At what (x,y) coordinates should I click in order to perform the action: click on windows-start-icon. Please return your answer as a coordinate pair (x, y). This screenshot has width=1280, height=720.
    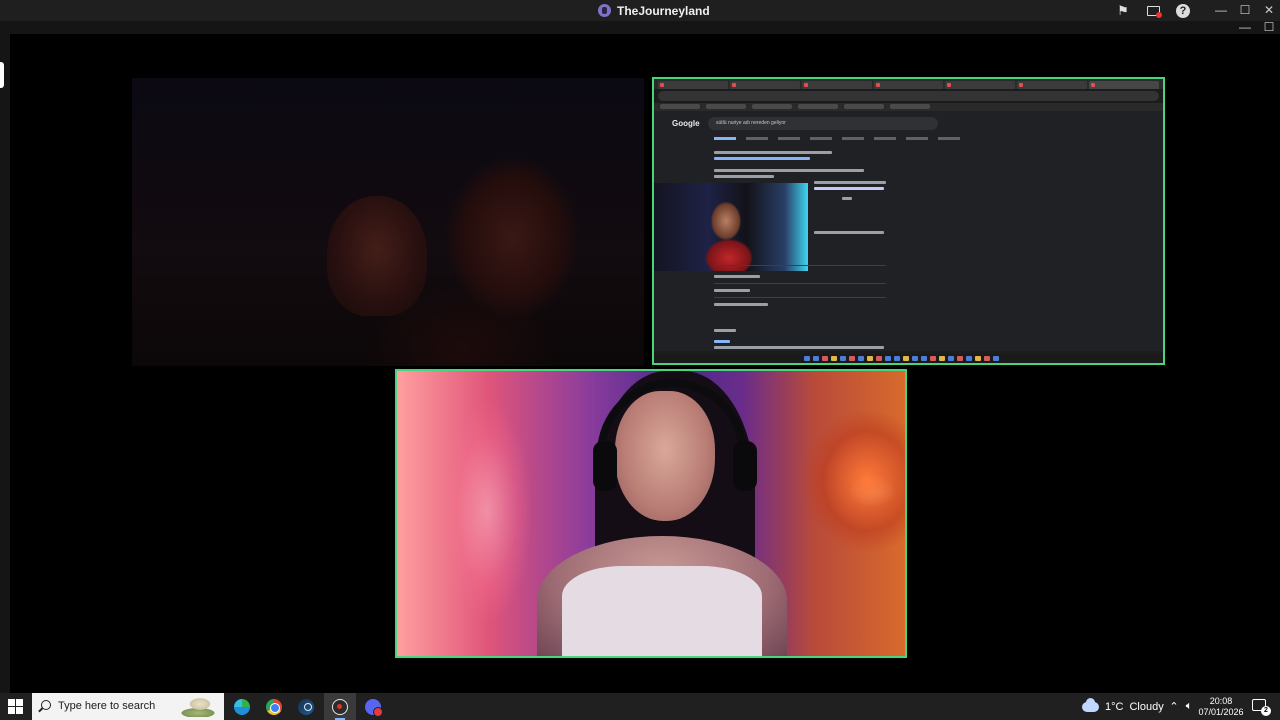
    Looking at the image, I should click on (15, 706).